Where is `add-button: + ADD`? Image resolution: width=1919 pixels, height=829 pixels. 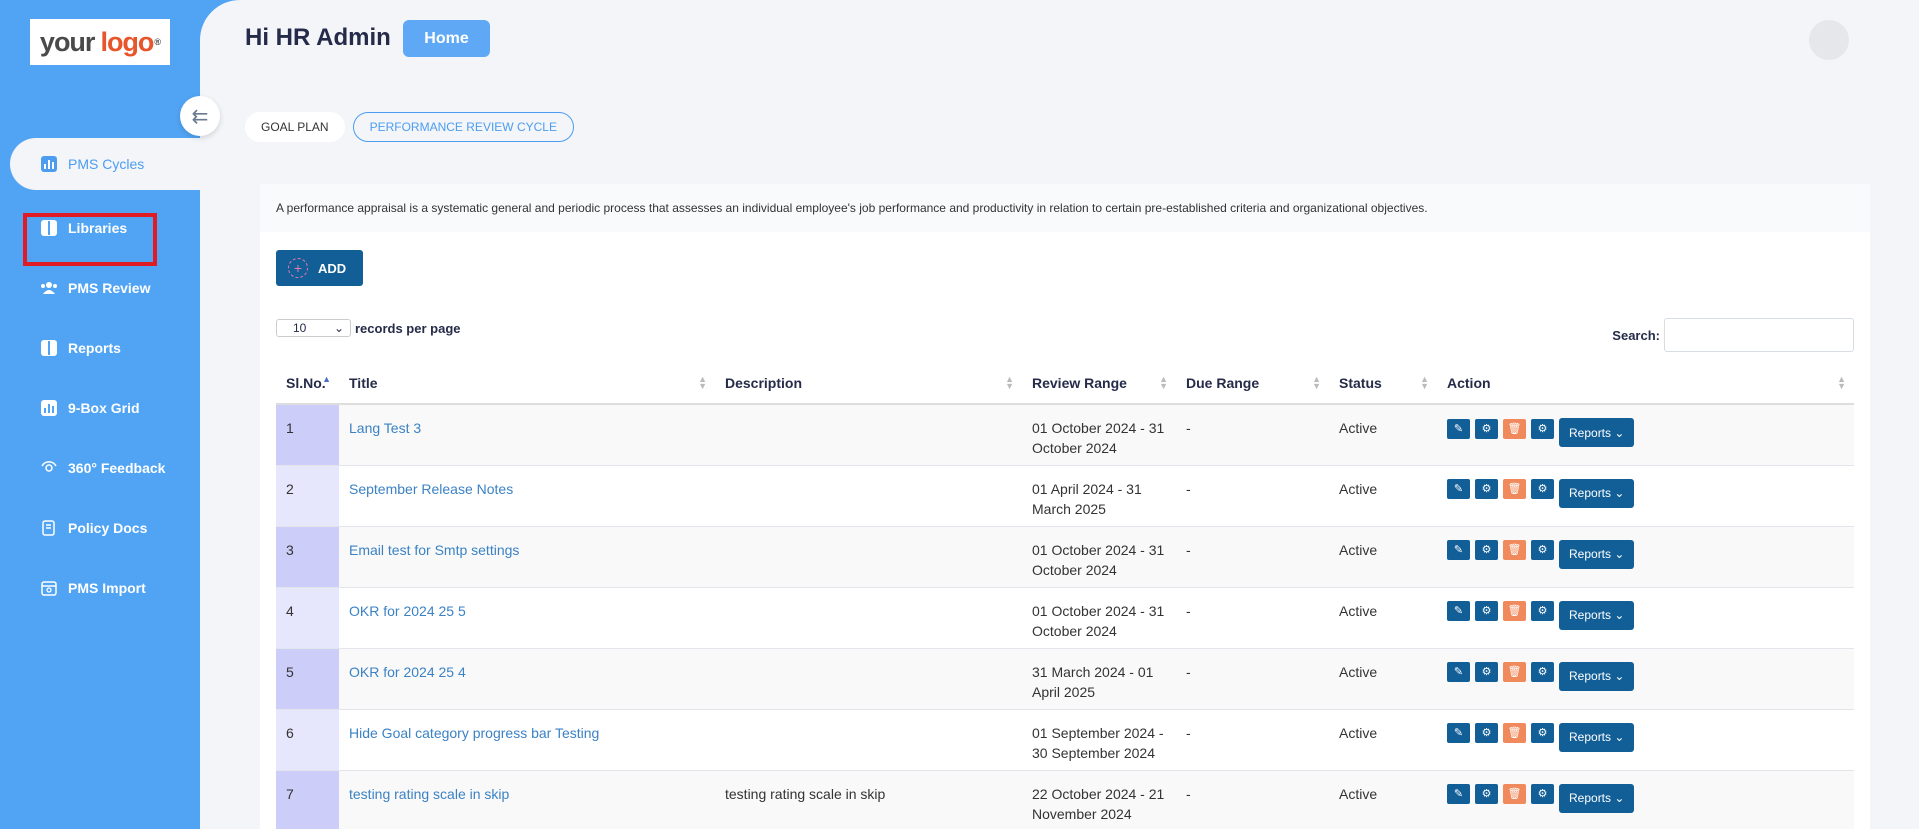 add-button: + ADD is located at coordinates (319, 268).